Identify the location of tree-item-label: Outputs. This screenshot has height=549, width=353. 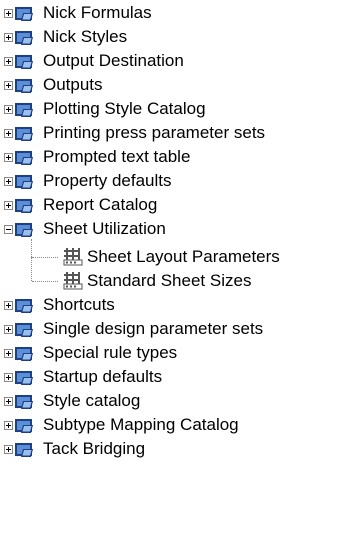
(73, 84).